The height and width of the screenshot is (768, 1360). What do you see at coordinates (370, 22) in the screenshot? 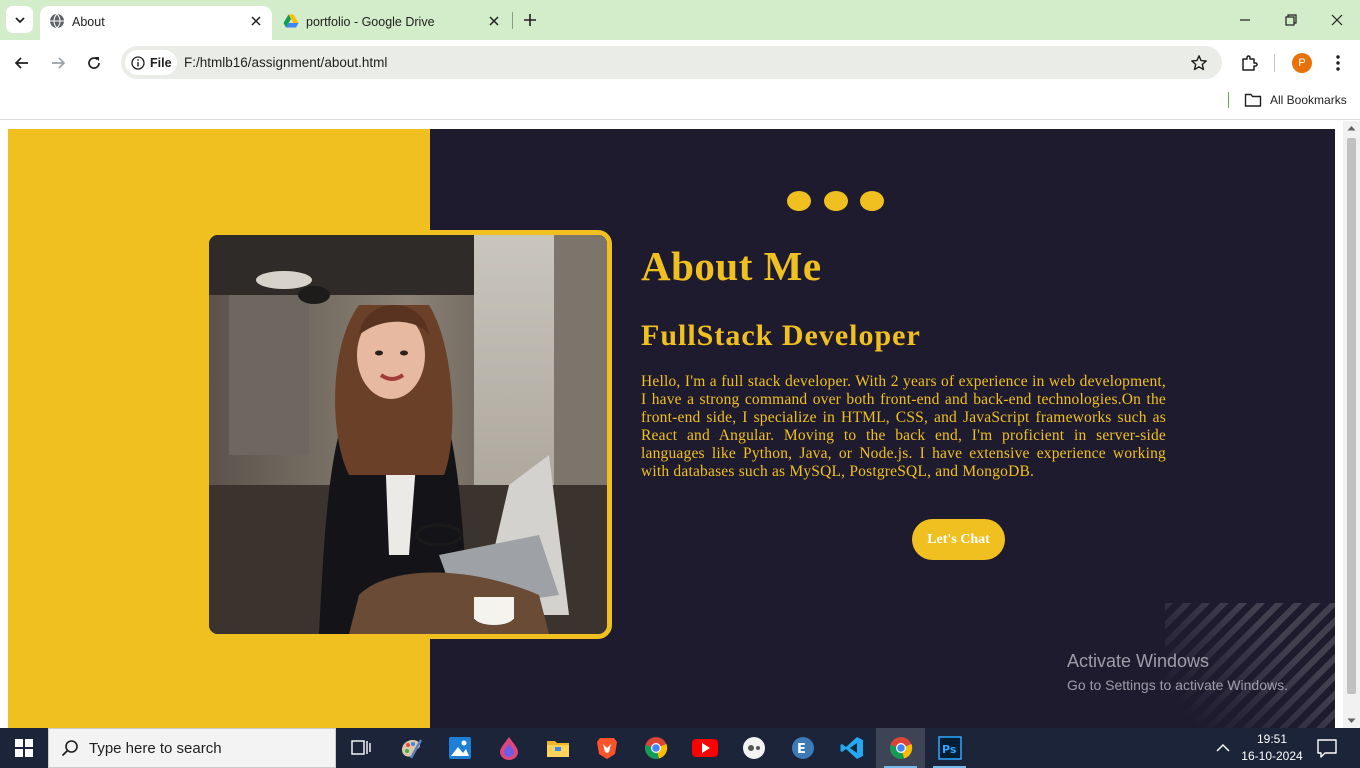
I see `tab-title: portfolio - Google Drive` at bounding box center [370, 22].